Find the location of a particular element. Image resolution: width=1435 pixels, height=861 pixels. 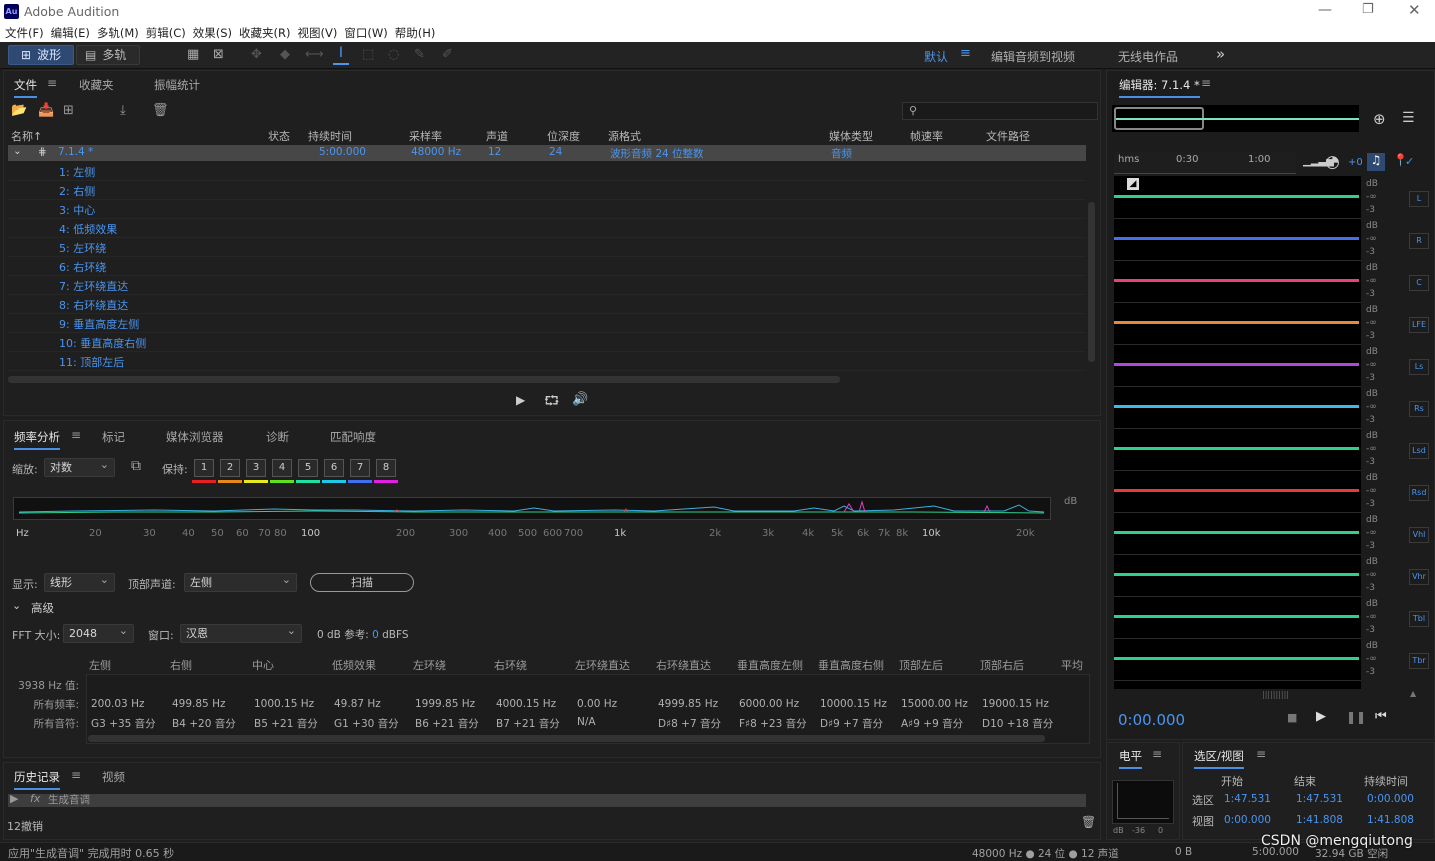

history-trash-icon: 🗑 is located at coordinates (1088, 822).